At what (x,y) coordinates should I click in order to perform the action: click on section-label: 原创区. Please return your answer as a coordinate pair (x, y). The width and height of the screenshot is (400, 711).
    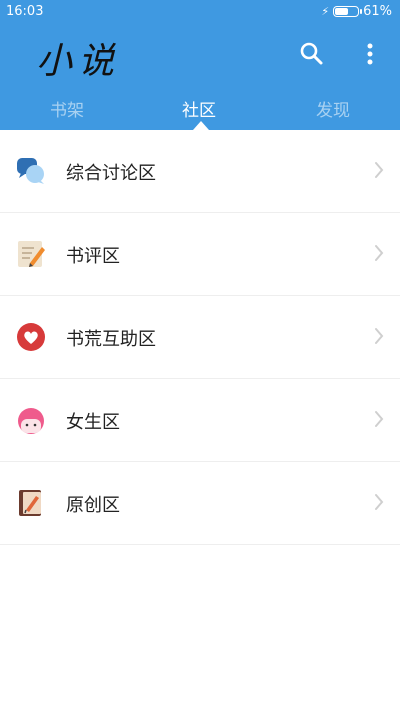
    Looking at the image, I should click on (93, 505).